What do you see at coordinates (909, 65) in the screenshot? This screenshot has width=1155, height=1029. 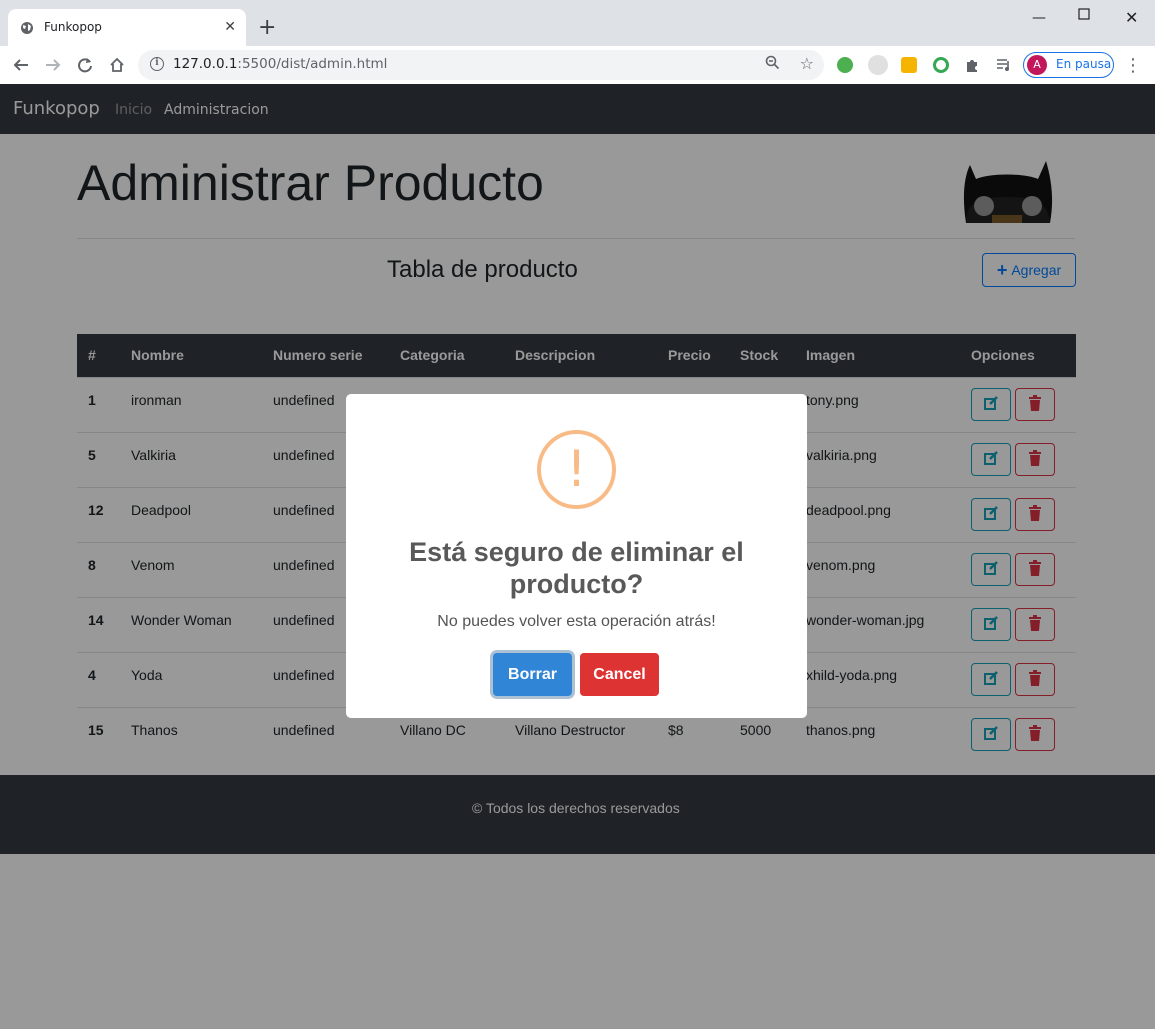 I see `extension-yellow-icon` at bounding box center [909, 65].